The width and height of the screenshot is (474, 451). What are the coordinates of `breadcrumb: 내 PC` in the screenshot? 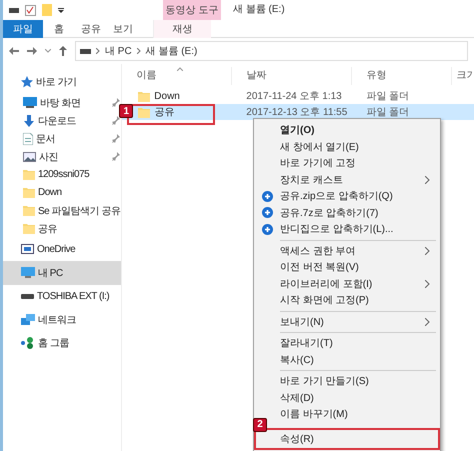 It's located at (118, 51).